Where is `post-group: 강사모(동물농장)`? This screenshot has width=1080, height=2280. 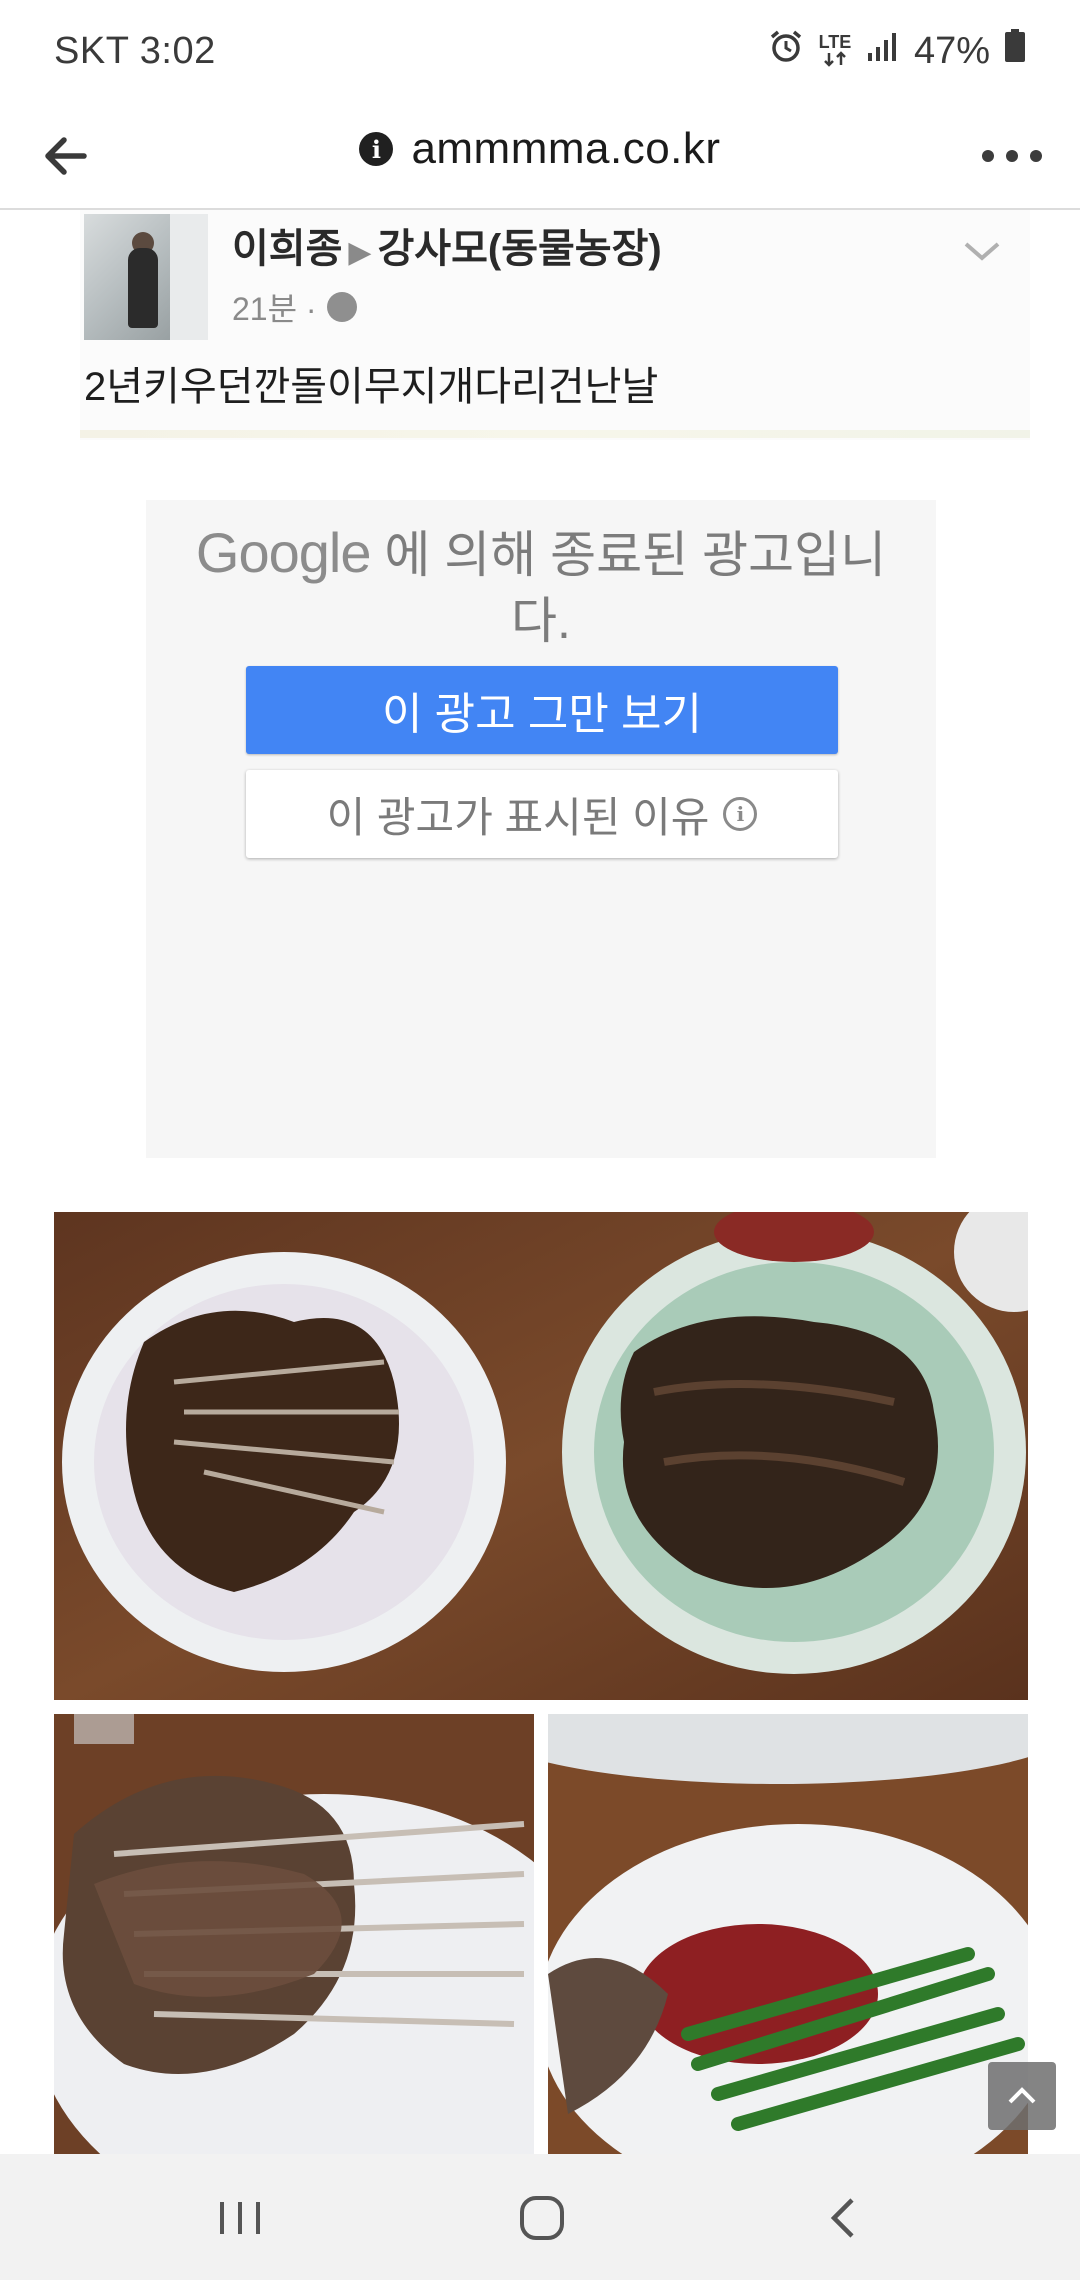 post-group: 강사모(동물농장) is located at coordinates (519, 249).